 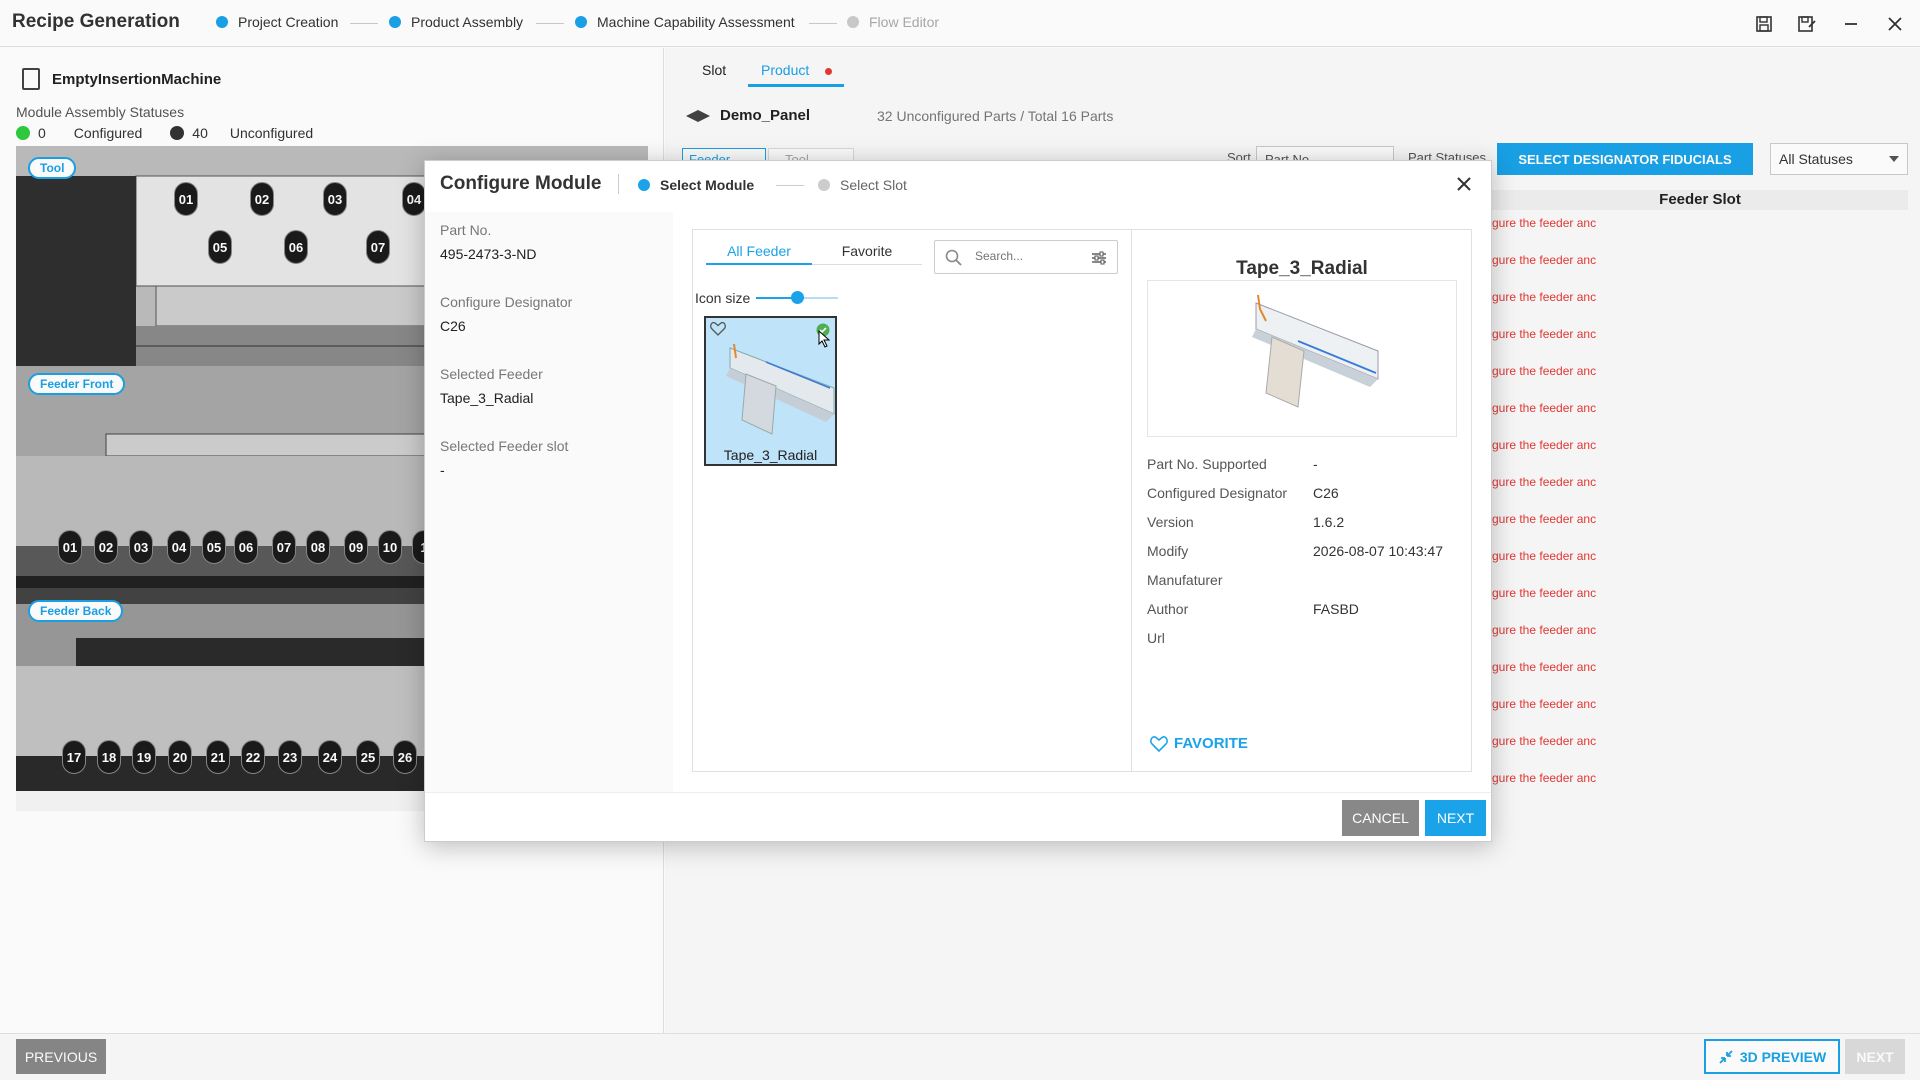 I want to click on mouse-cursor-icon, so click(x=824, y=340).